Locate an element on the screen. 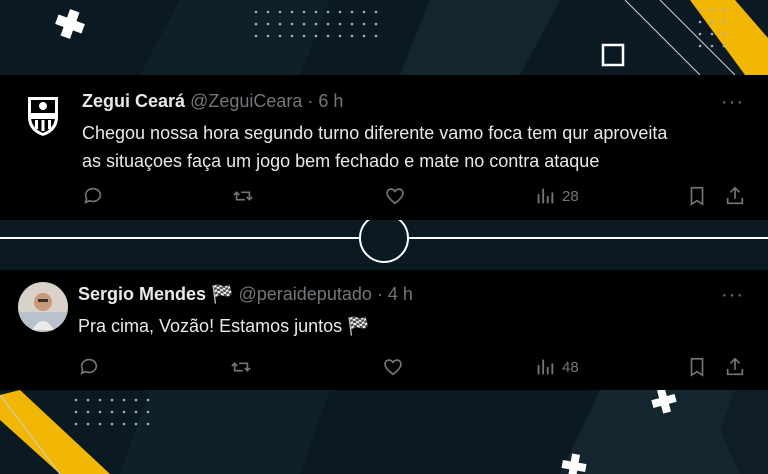 The width and height of the screenshot is (768, 474). timestamp: 4 h is located at coordinates (400, 294).